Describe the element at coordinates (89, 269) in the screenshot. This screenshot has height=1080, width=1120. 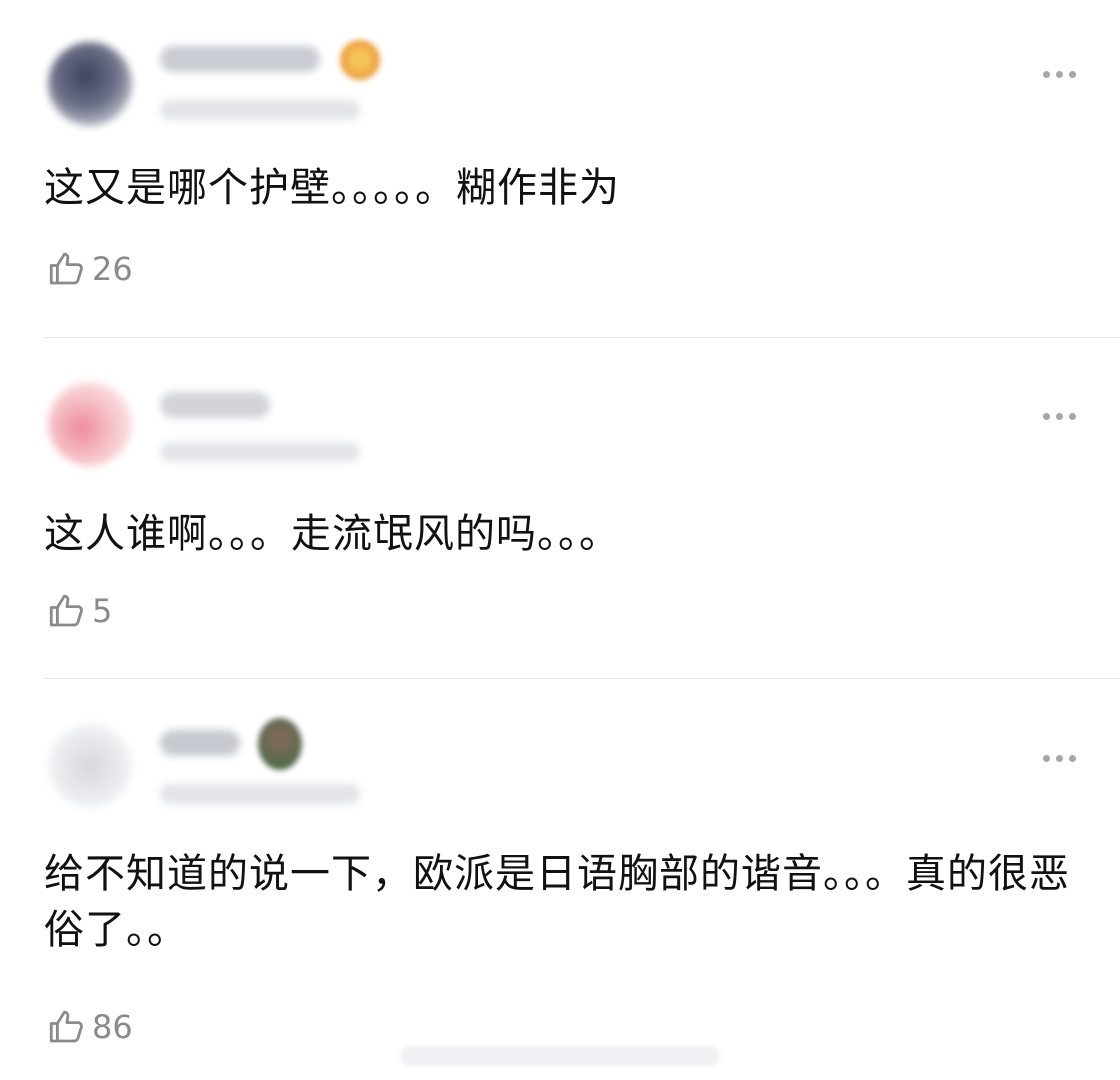
I see `like-button: 26` at that location.